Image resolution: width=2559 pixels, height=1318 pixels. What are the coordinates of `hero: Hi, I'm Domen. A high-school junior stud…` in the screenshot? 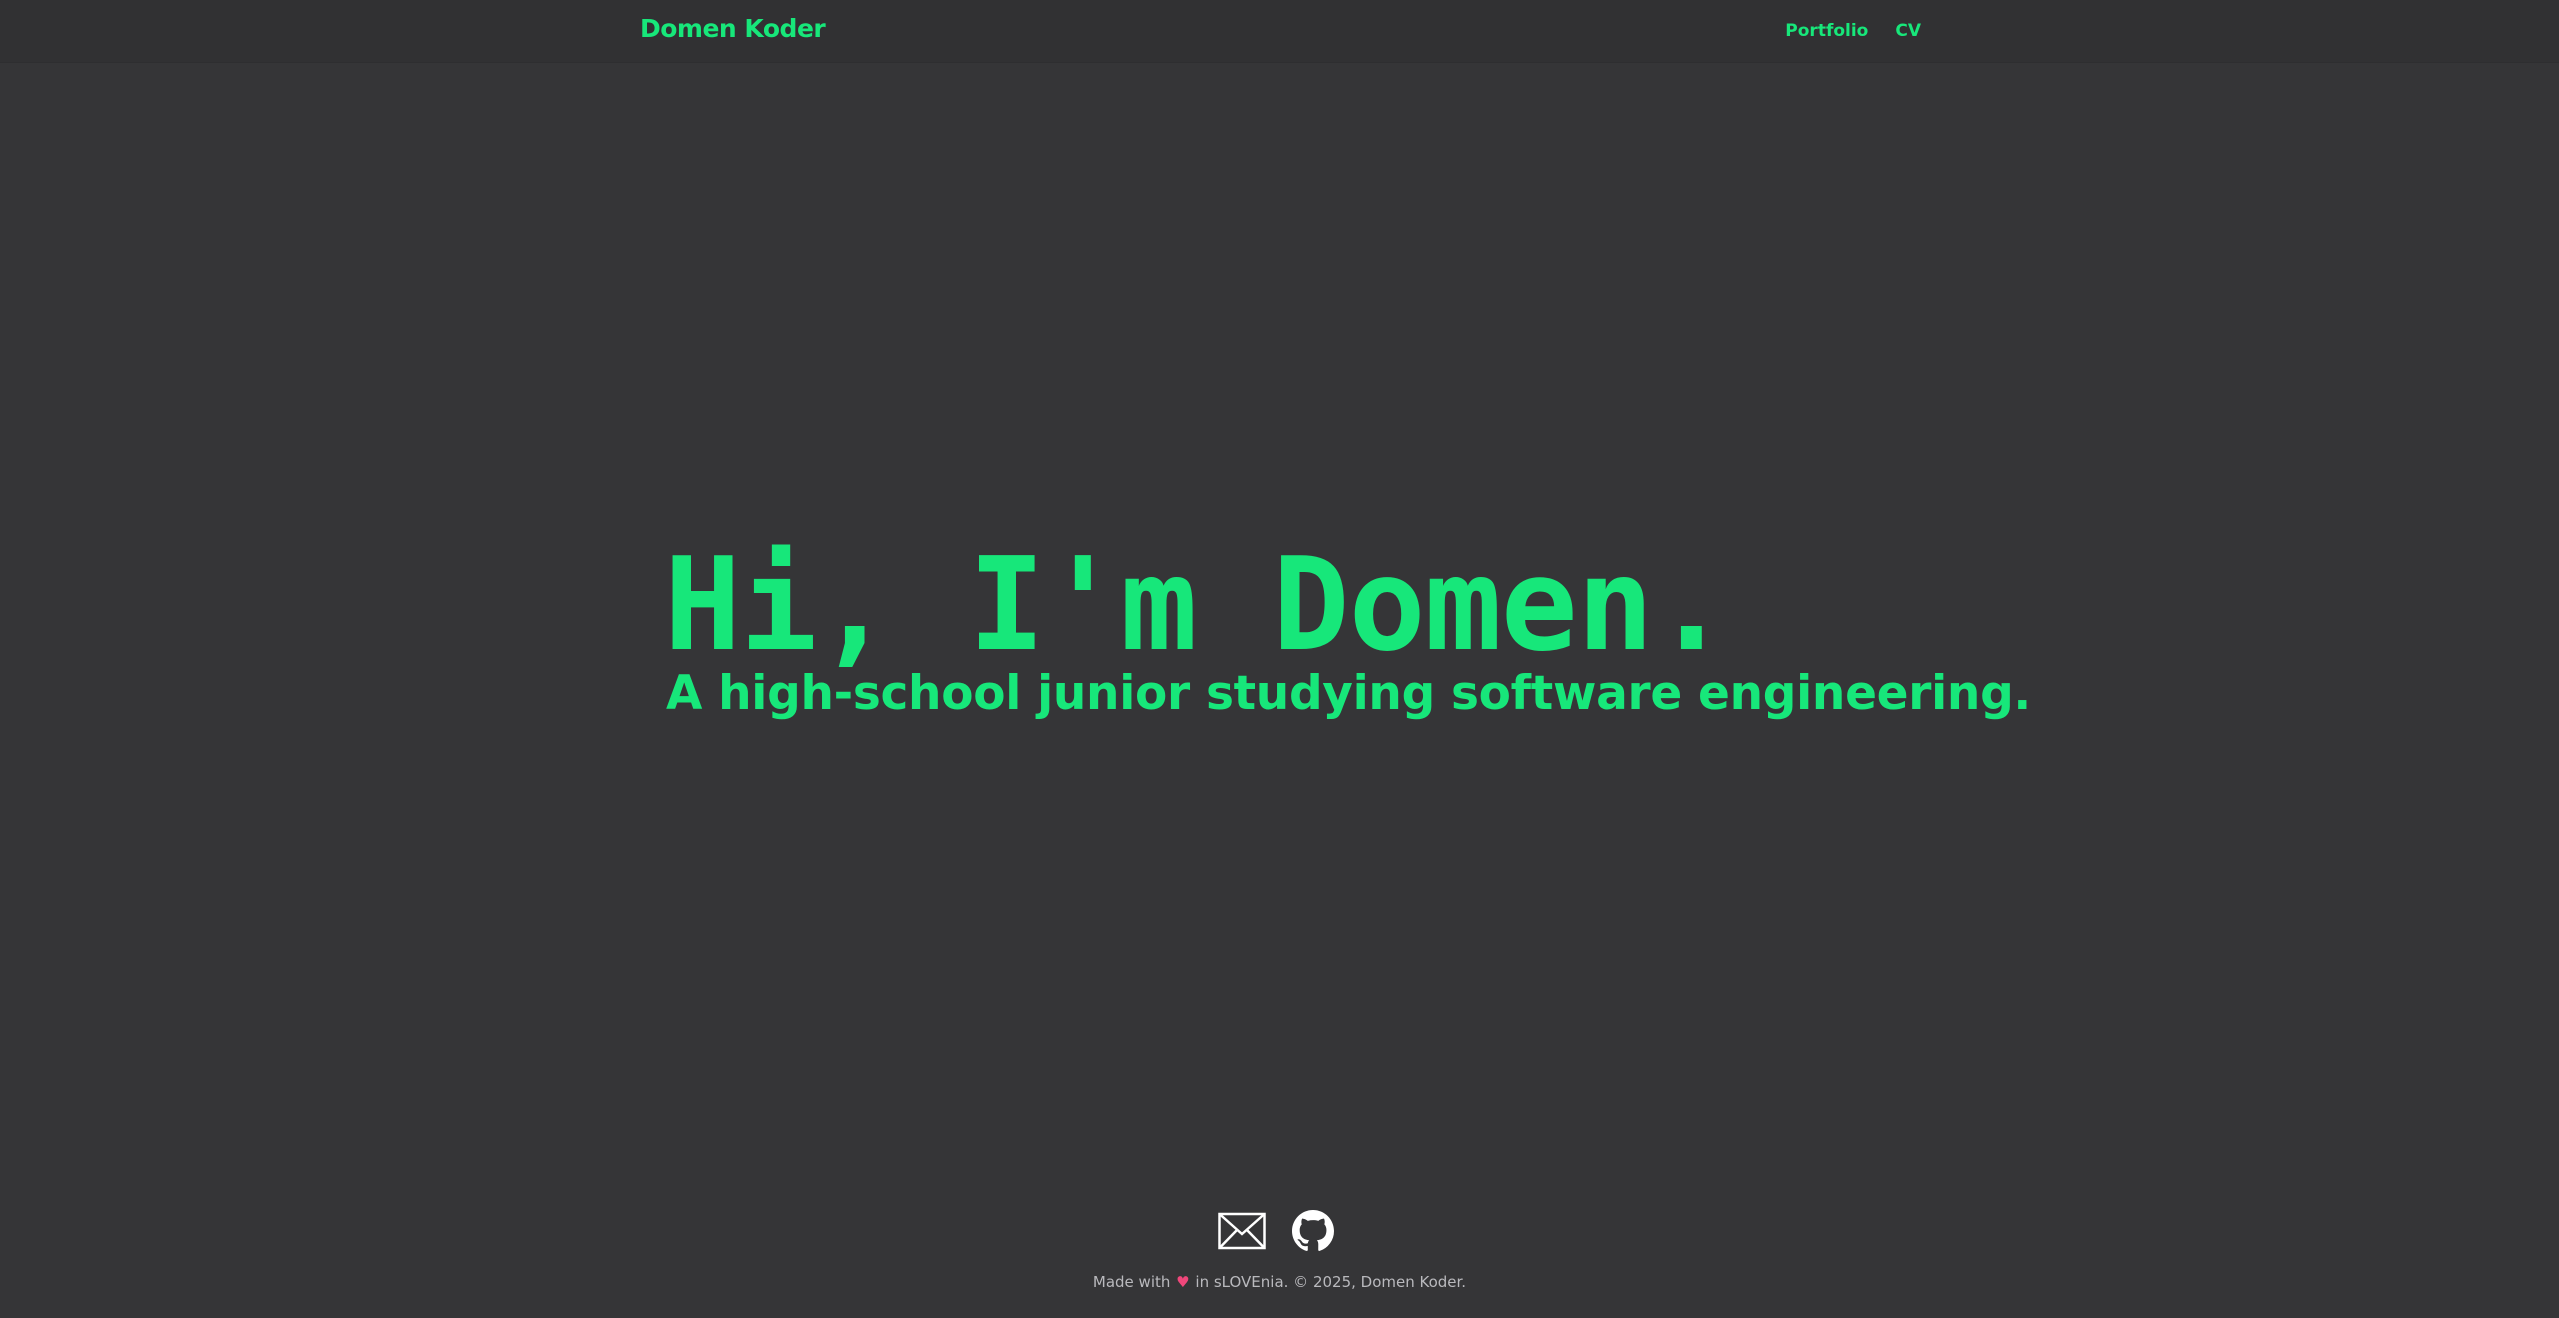 It's located at (1347, 630).